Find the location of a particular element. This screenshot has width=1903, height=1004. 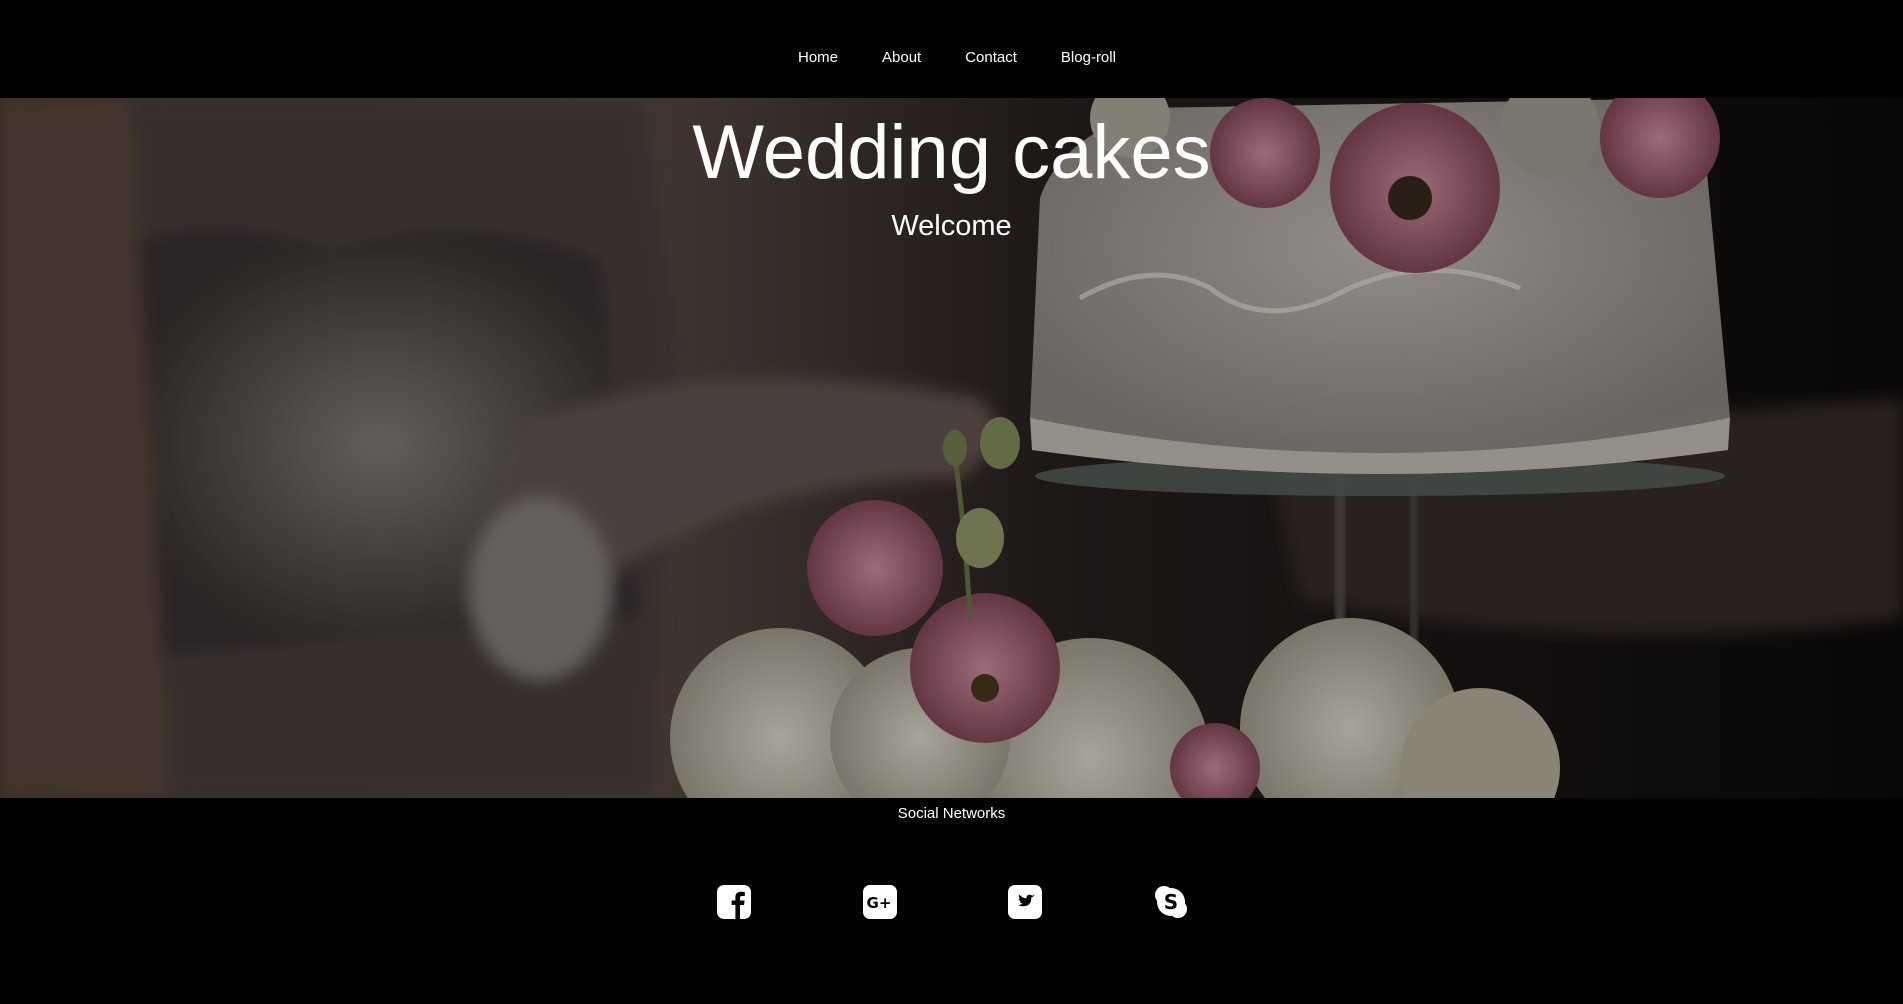

facebook-link is located at coordinates (734, 902).